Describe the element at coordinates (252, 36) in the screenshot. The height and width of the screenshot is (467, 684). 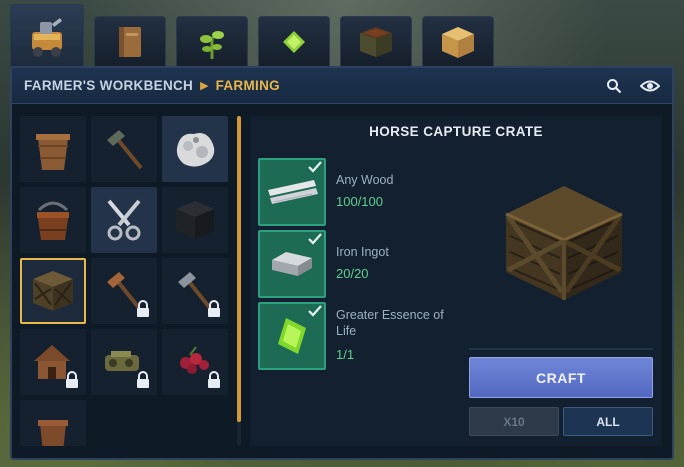
I see `category-tabs` at that location.